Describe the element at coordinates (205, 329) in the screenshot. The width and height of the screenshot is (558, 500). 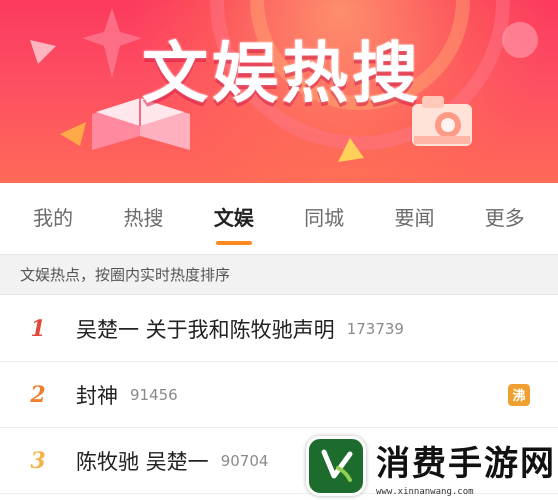
I see `topic-title: 吴楚一 关于我和陈牧驰声明` at that location.